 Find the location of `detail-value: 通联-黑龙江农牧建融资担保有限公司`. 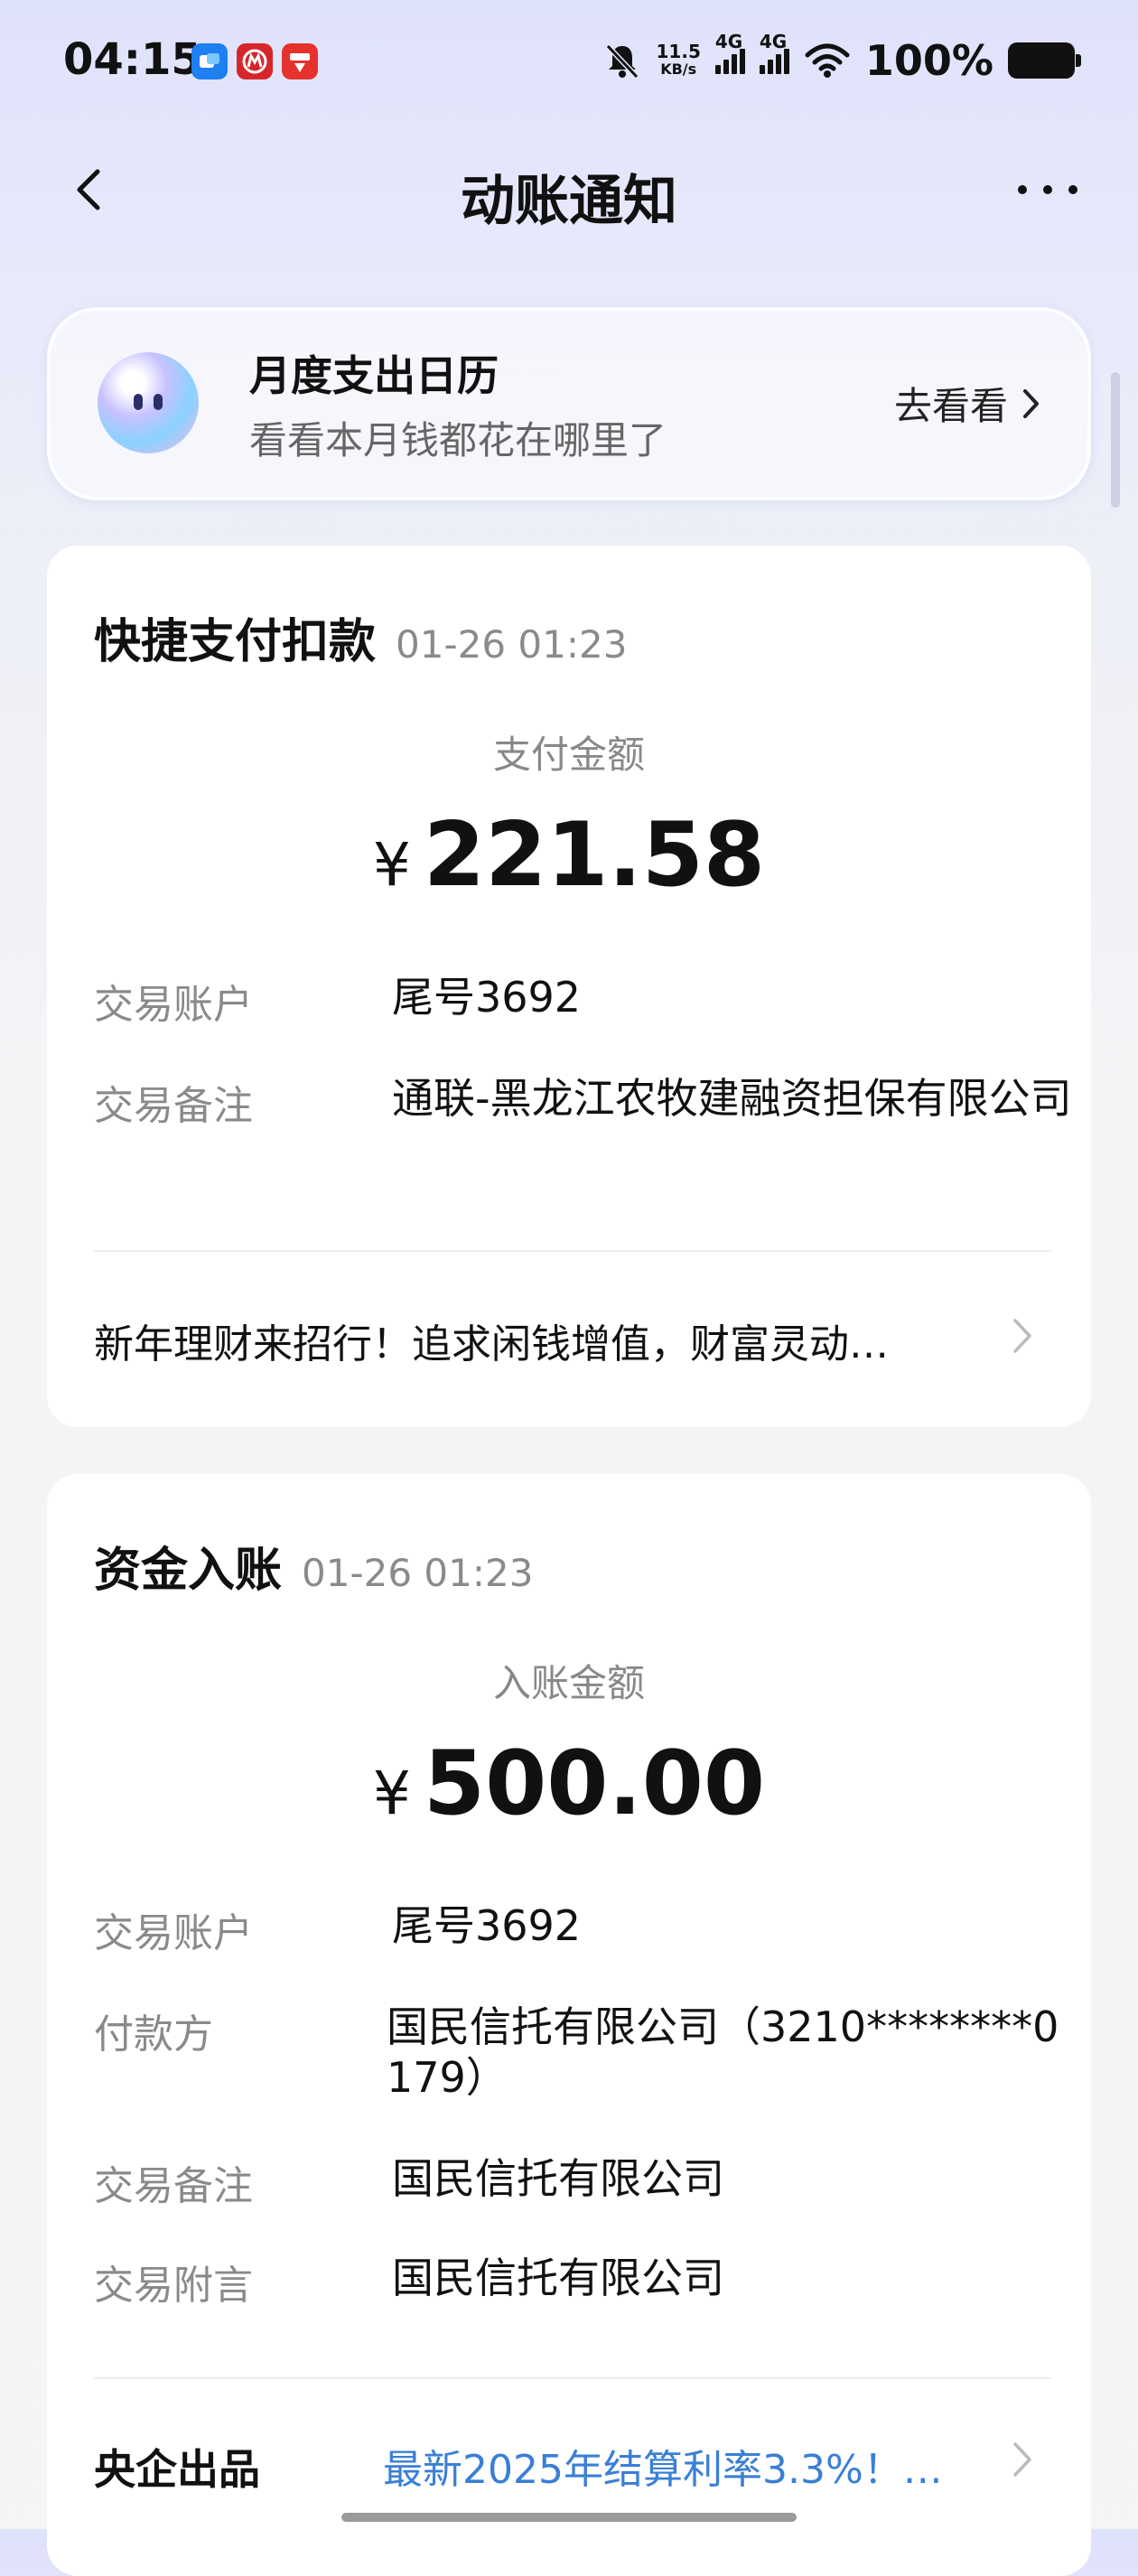

detail-value: 通联-黑龙江农牧建融资担保有限公司 is located at coordinates (732, 1098).